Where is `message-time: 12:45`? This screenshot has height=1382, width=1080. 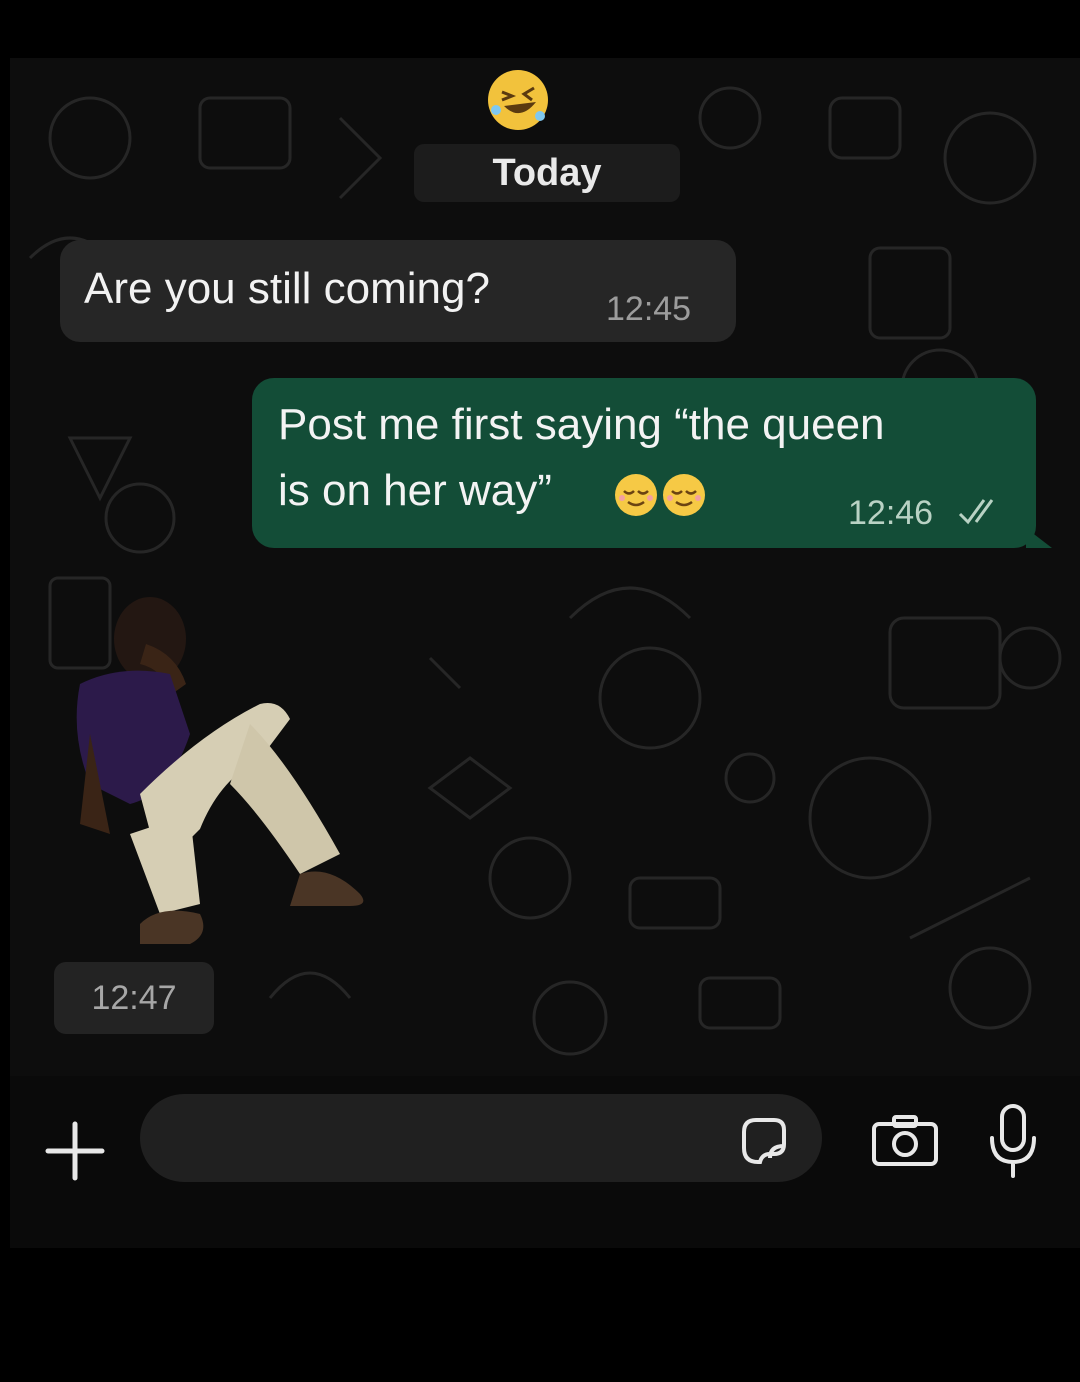 message-time: 12:45 is located at coordinates (649, 309).